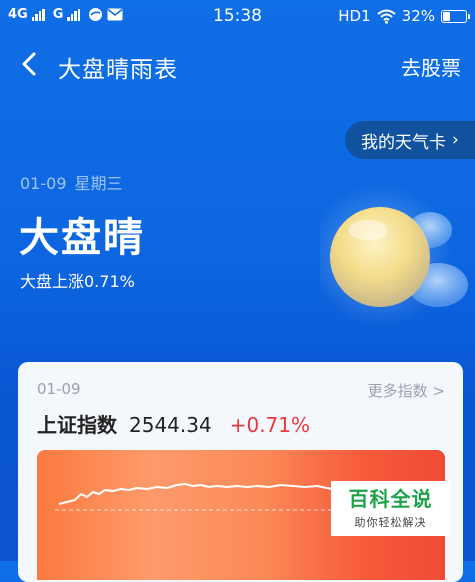  Describe the element at coordinates (118, 70) in the screenshot. I see `page-title: 大盘晴雨表` at that location.